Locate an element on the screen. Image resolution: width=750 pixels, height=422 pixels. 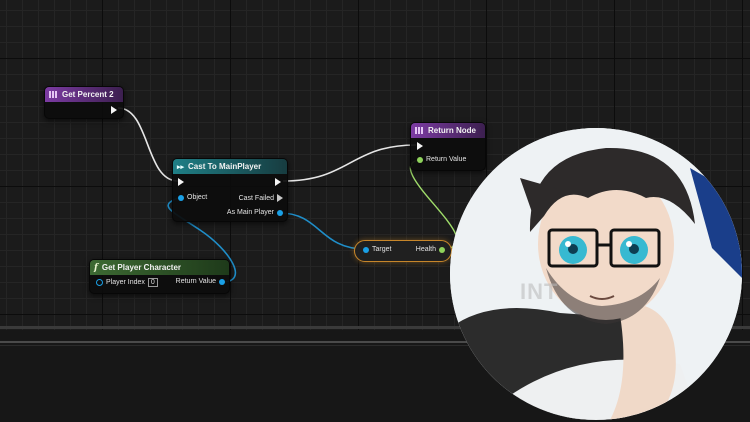
as-main-player-pin is located at coordinates (280, 212).